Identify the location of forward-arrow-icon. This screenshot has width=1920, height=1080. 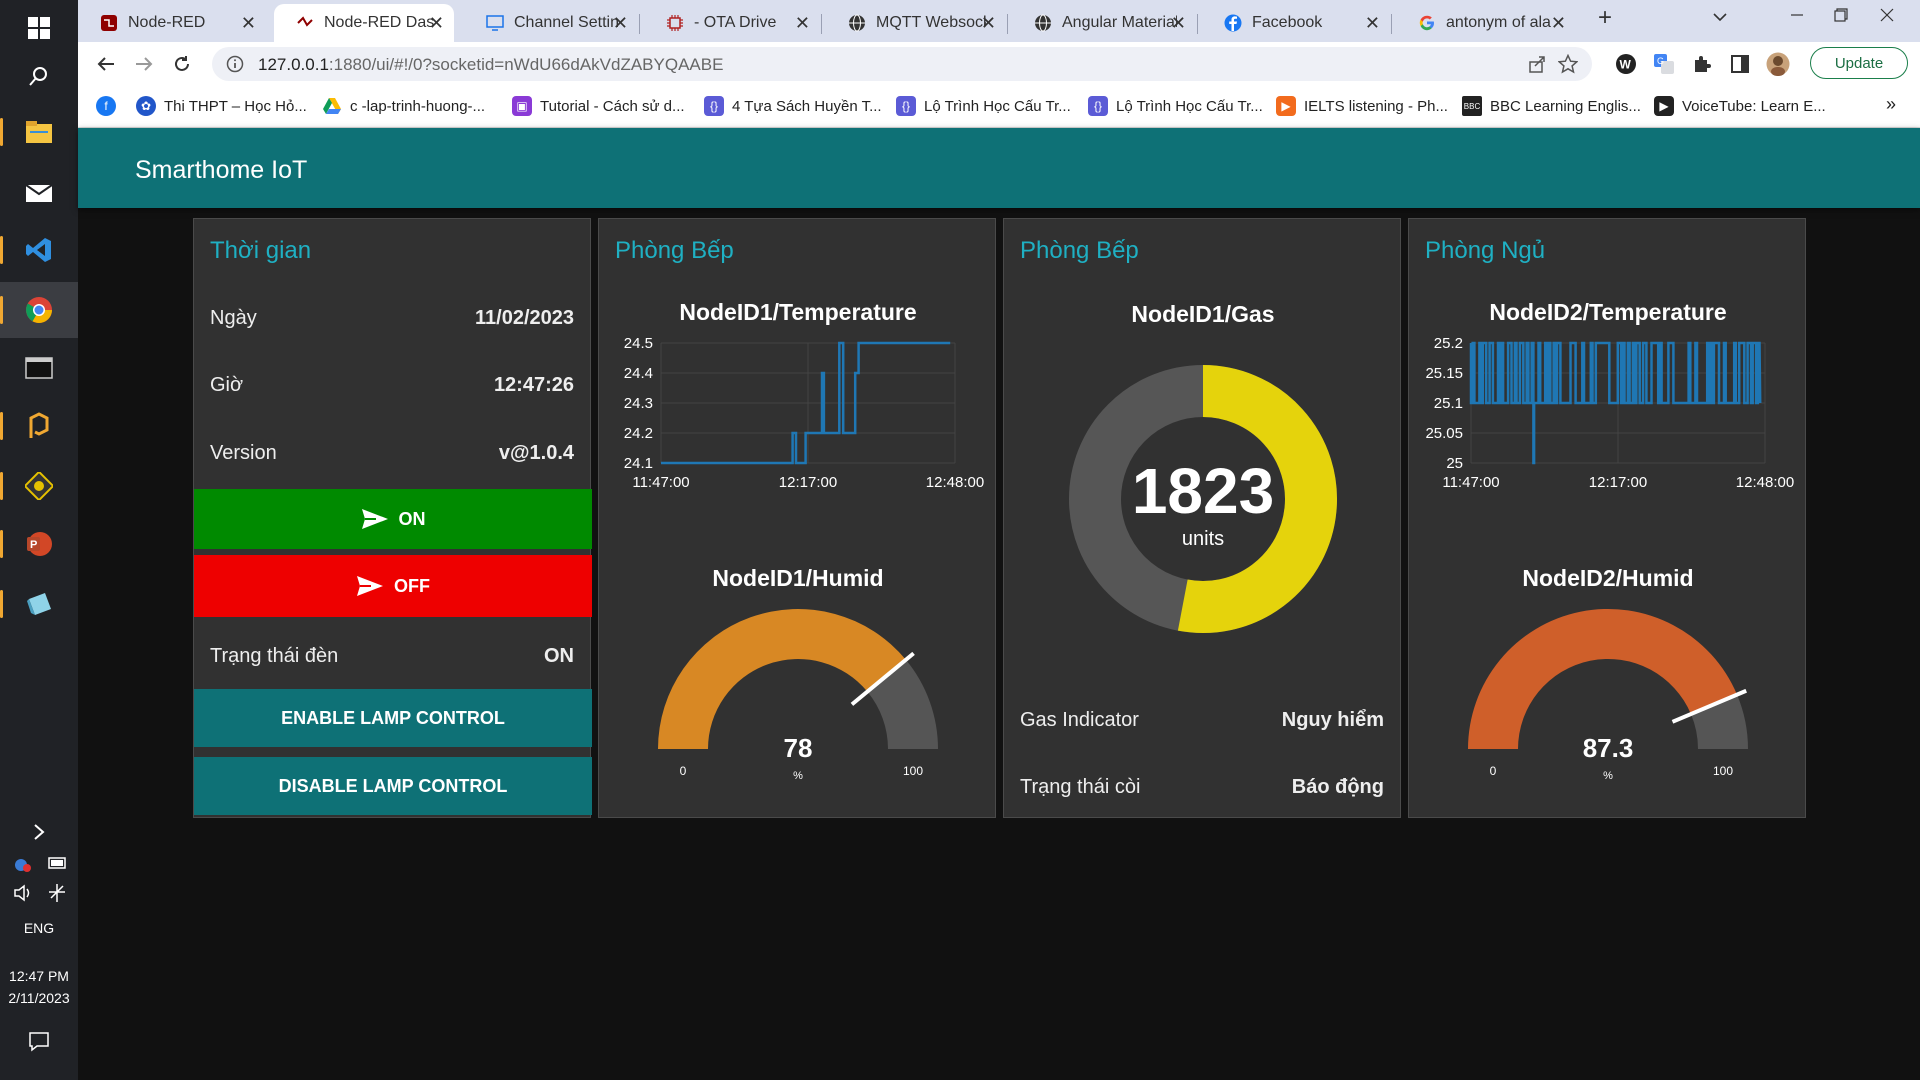
(144, 64).